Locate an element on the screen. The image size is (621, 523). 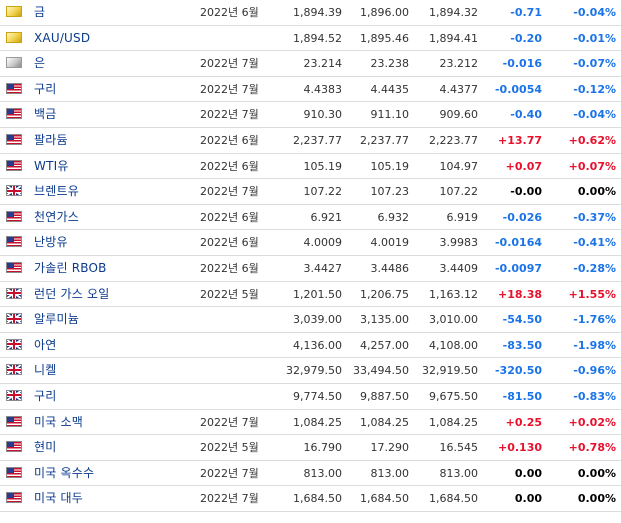
percent-change: -0.28% is located at coordinates (594, 268).